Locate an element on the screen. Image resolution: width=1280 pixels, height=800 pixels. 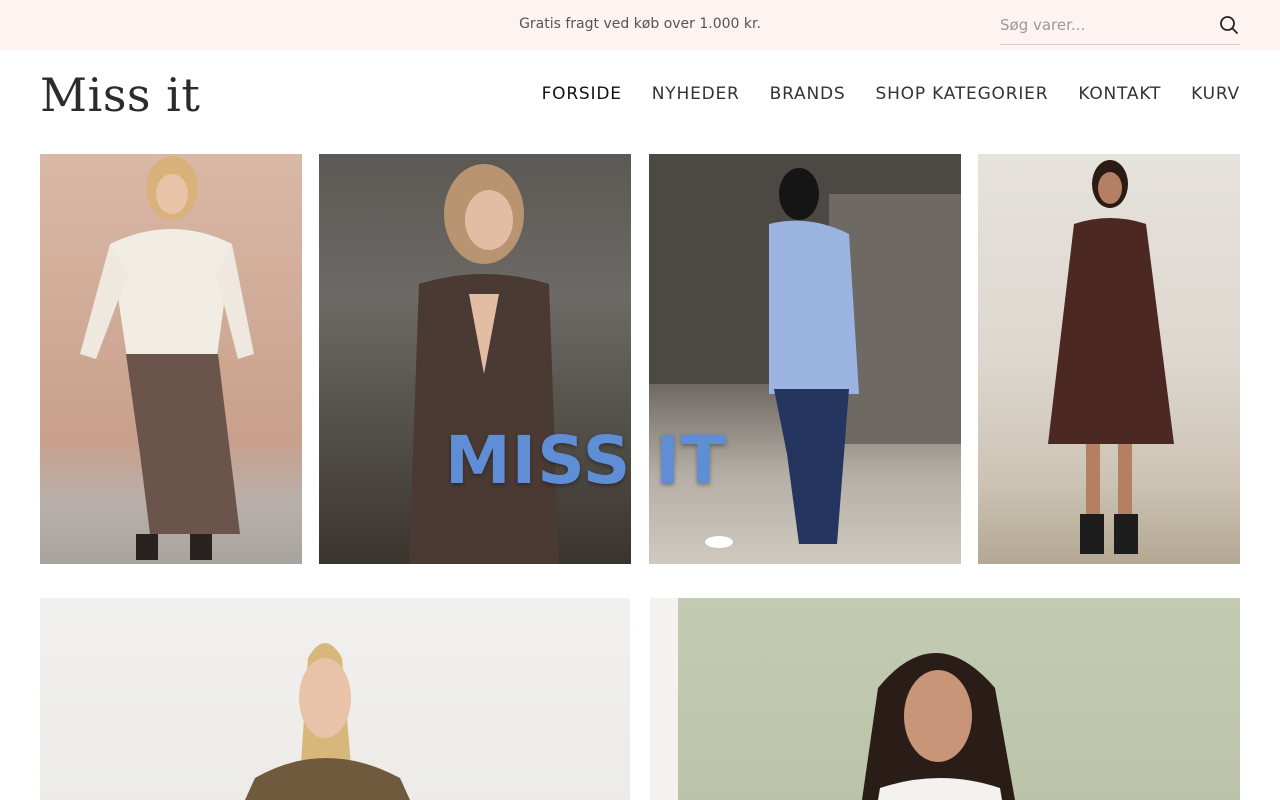
nav-item-kontakt: KONTAKT is located at coordinates (1119, 94).